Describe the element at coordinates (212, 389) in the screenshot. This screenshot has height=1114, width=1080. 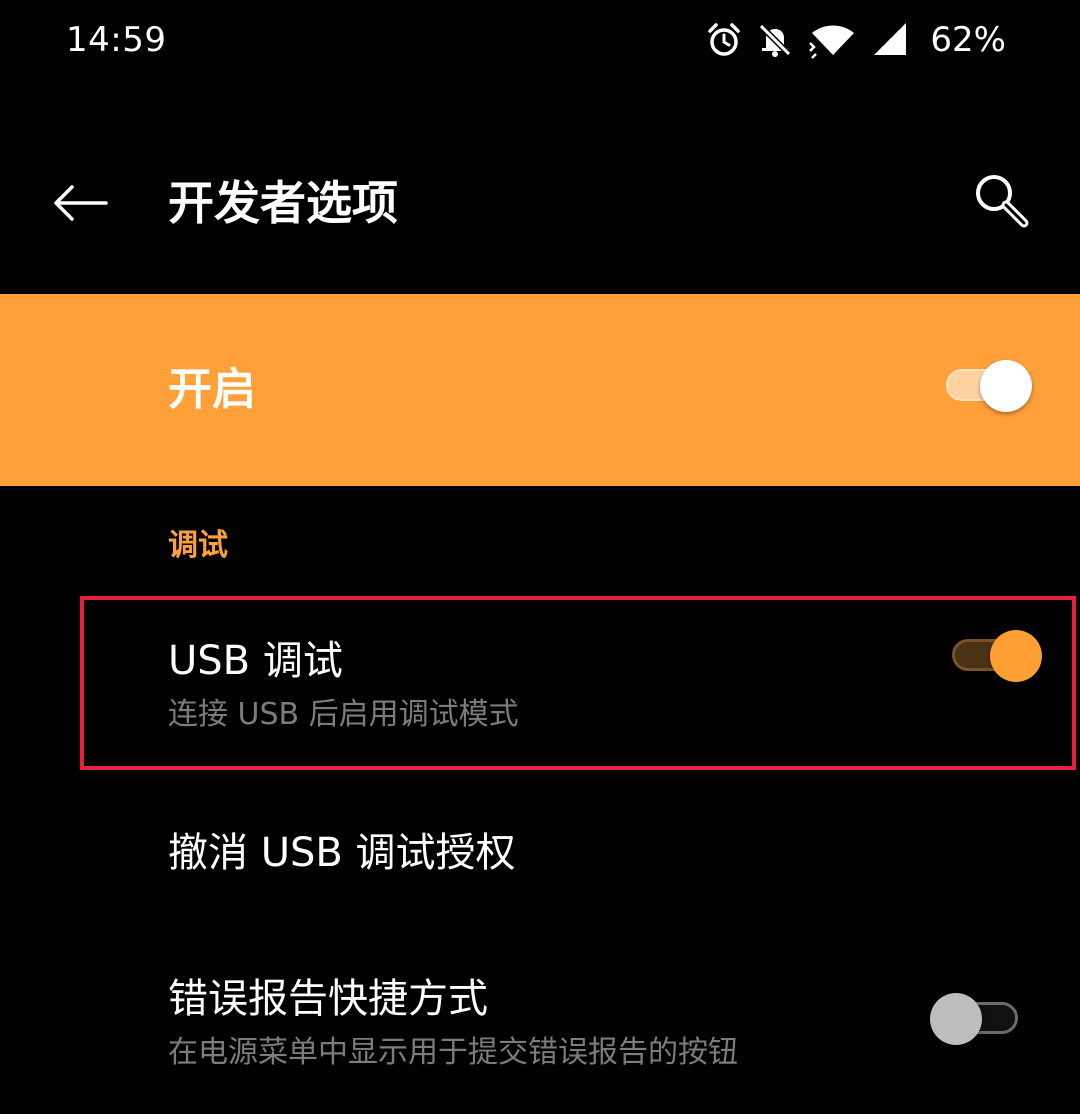
I see `master-switch-label: 开启` at that location.